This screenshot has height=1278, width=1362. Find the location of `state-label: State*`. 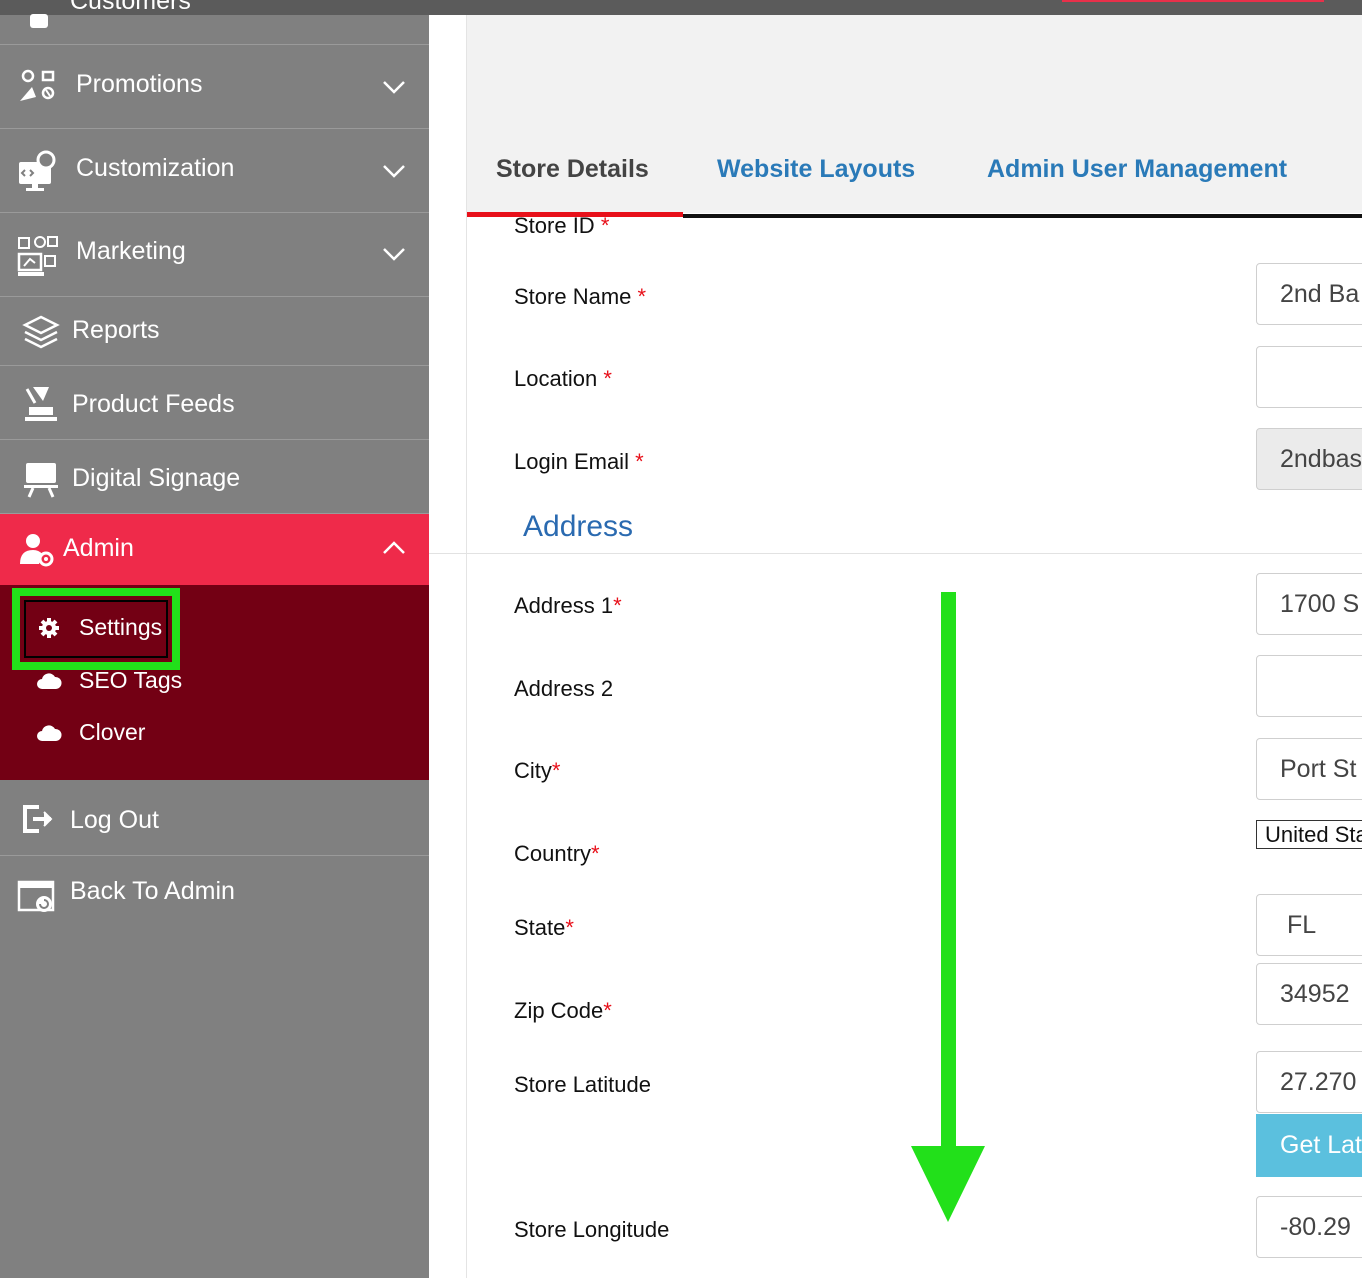

state-label: State* is located at coordinates (544, 927).